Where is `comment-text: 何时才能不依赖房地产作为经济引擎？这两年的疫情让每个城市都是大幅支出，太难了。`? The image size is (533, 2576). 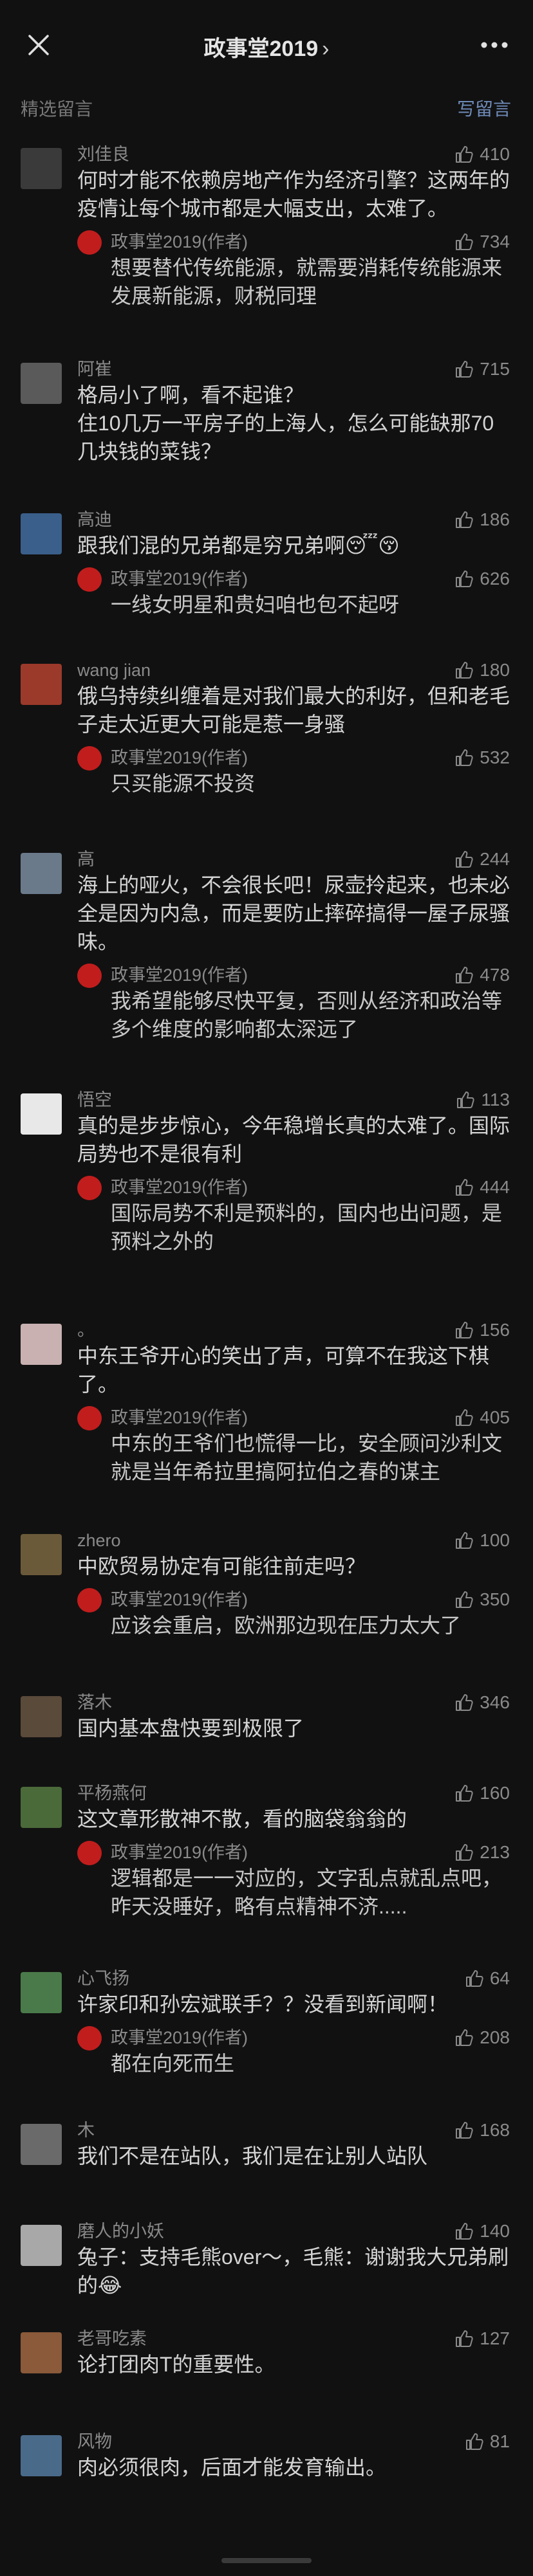 comment-text: 何时才能不依赖房地产作为经济引擎？这两年的疫情让每个城市都是大幅支出，太难了。 is located at coordinates (293, 194).